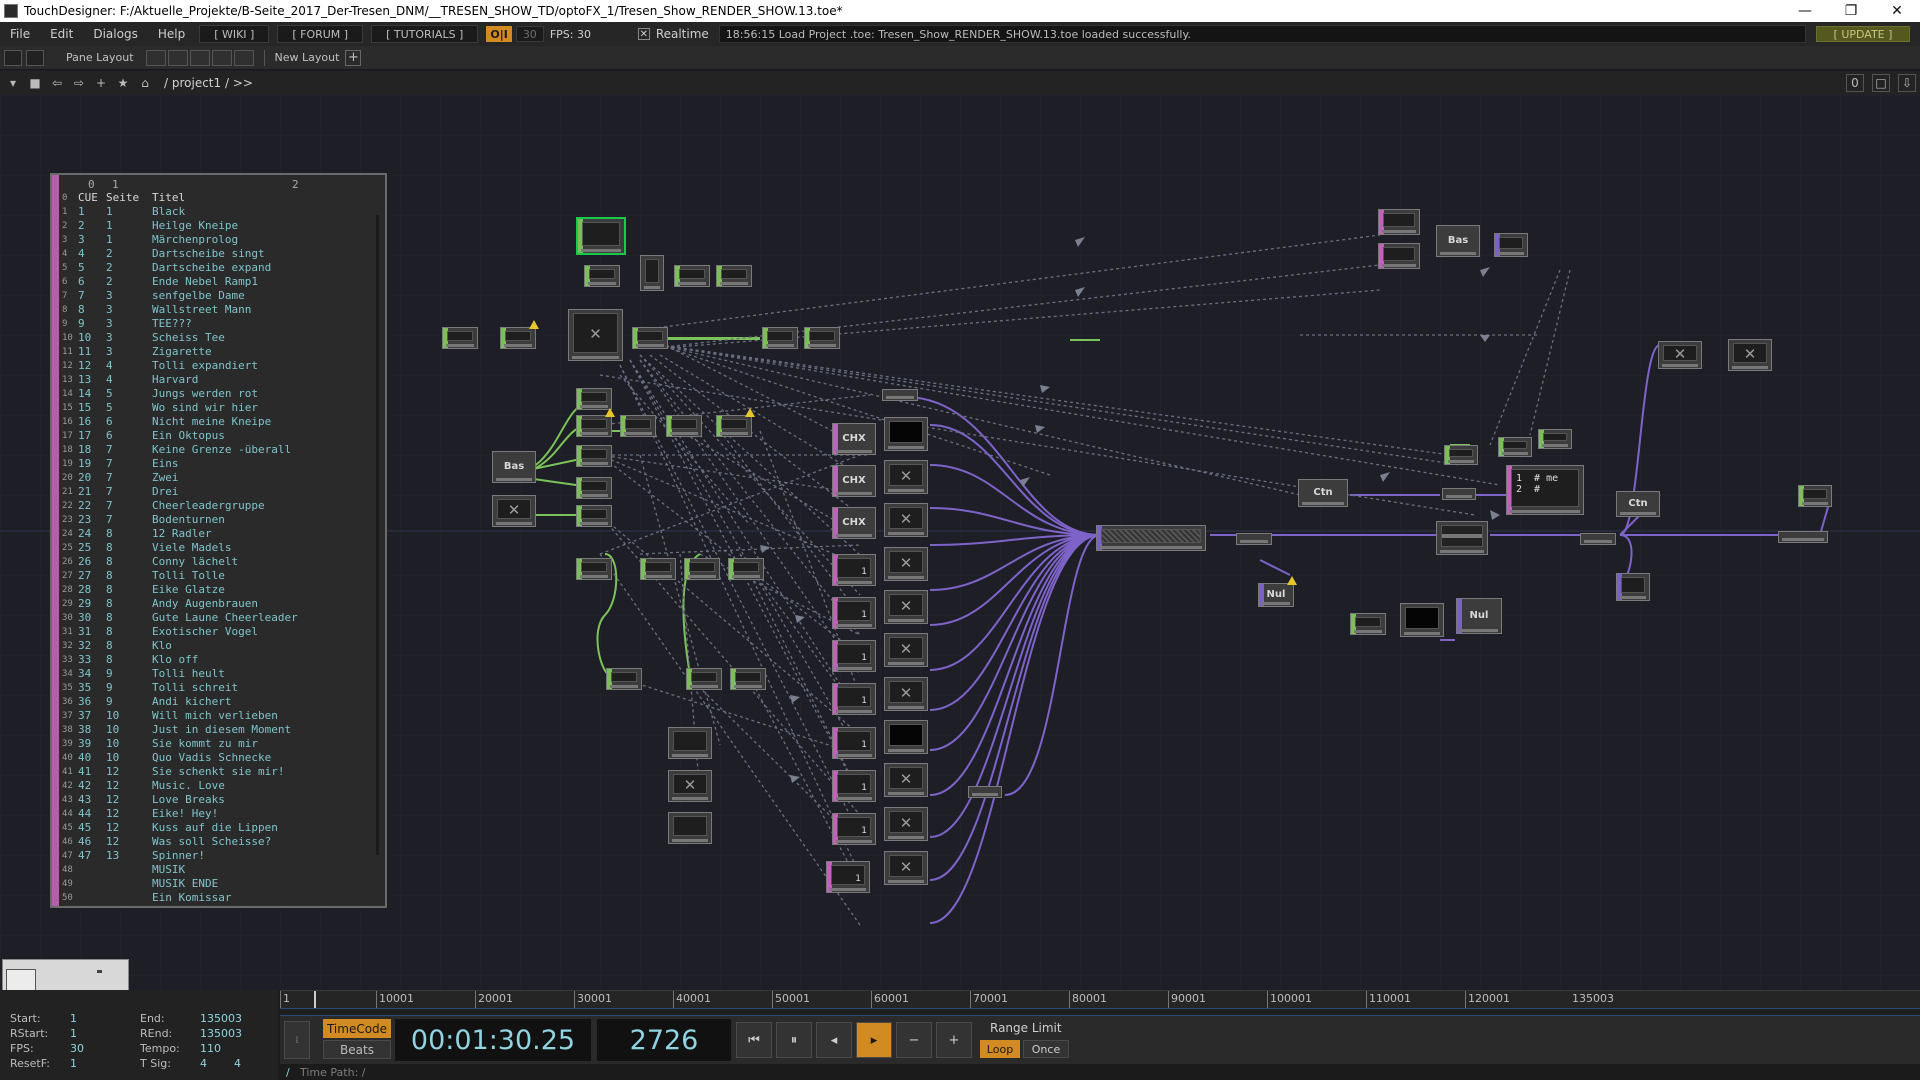 The width and height of the screenshot is (1920, 1080). I want to click on table-row: 5 5 2 Dartscheibe expand, so click(221, 268).